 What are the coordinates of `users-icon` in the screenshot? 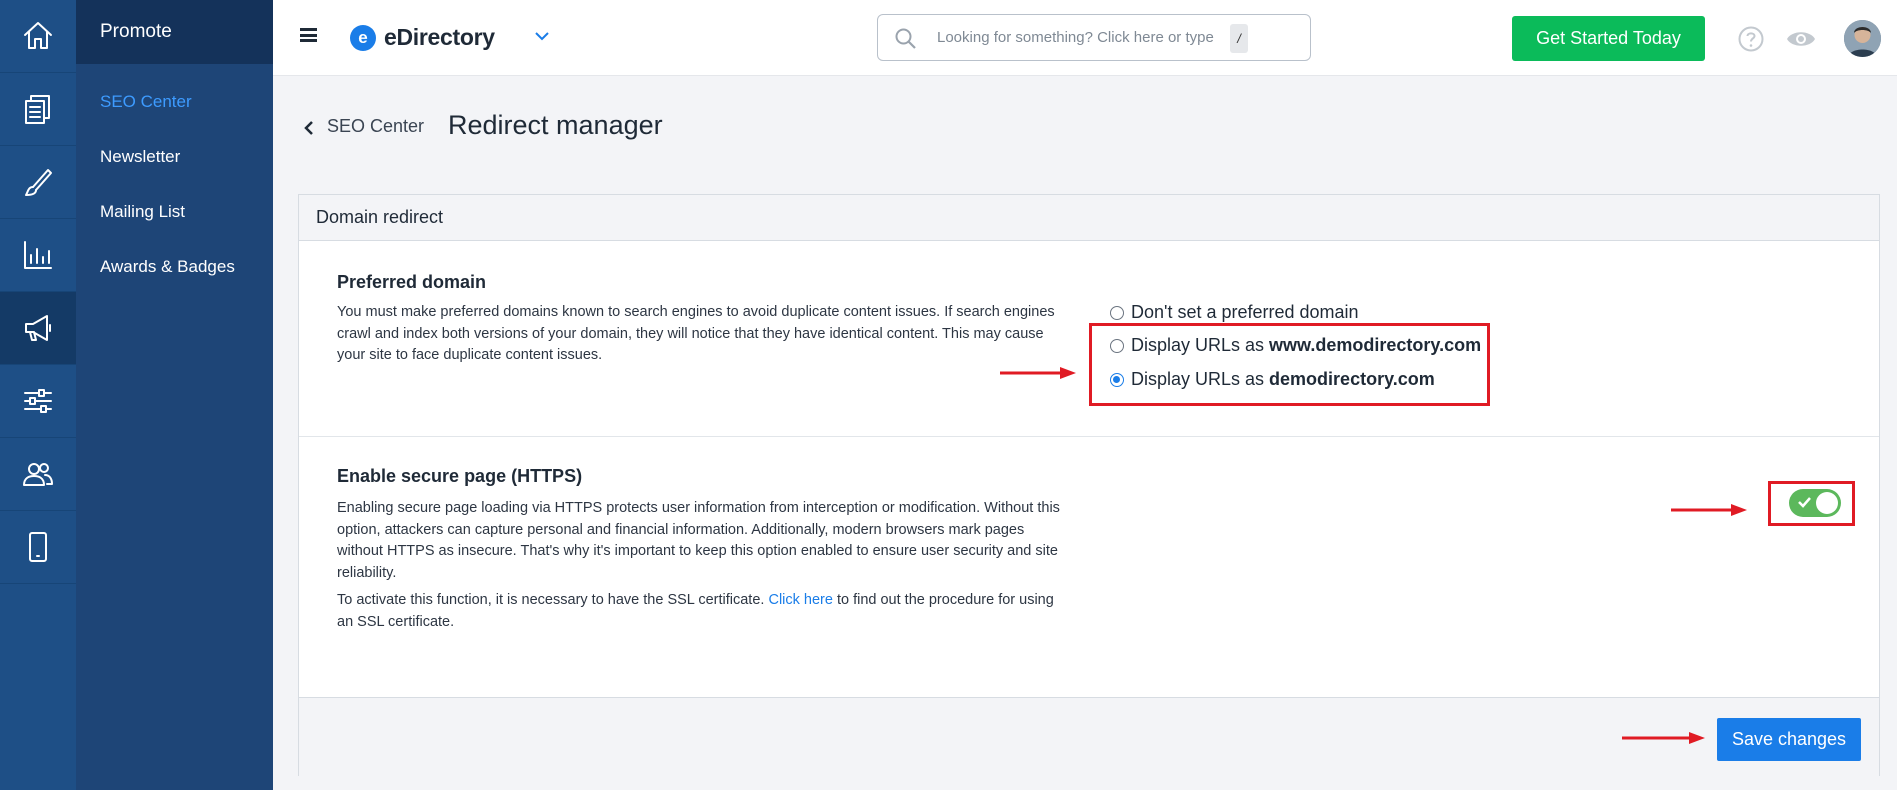 It's located at (38, 474).